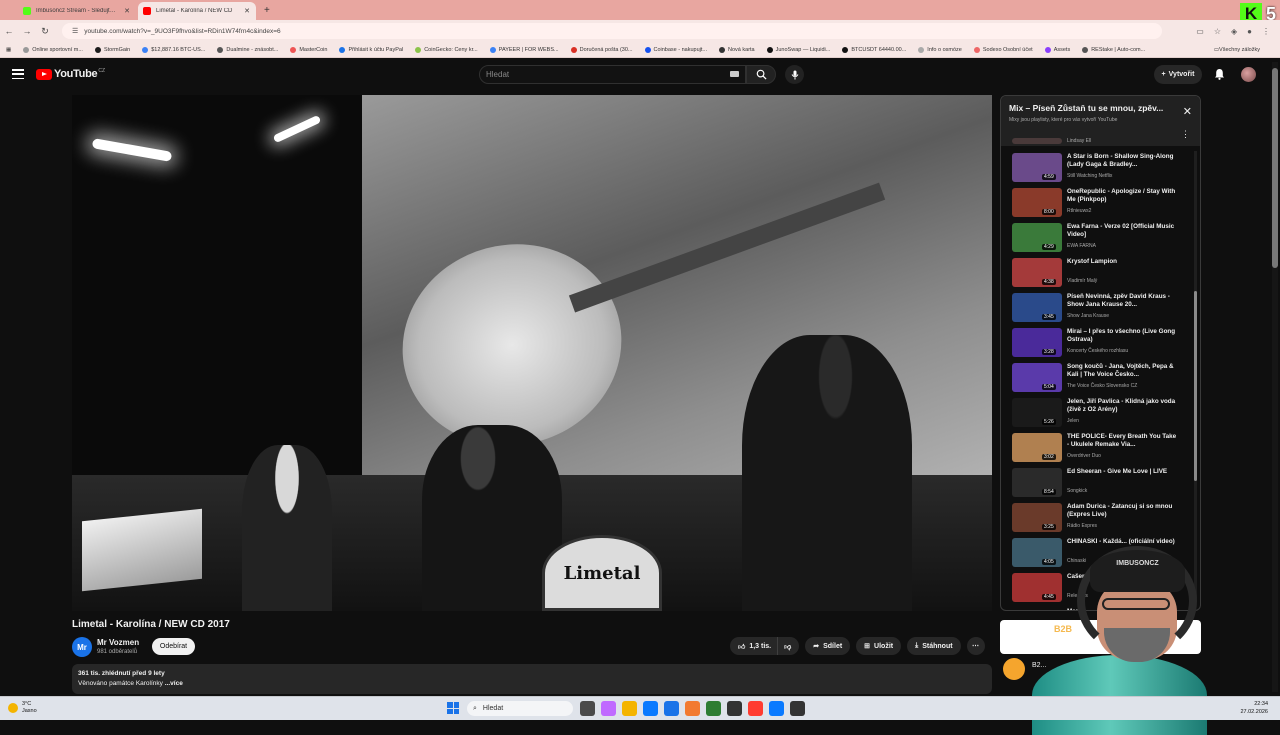 This screenshot has width=1280, height=735. Describe the element at coordinates (1219, 74) in the screenshot. I see `notifications-bell-icon` at that location.